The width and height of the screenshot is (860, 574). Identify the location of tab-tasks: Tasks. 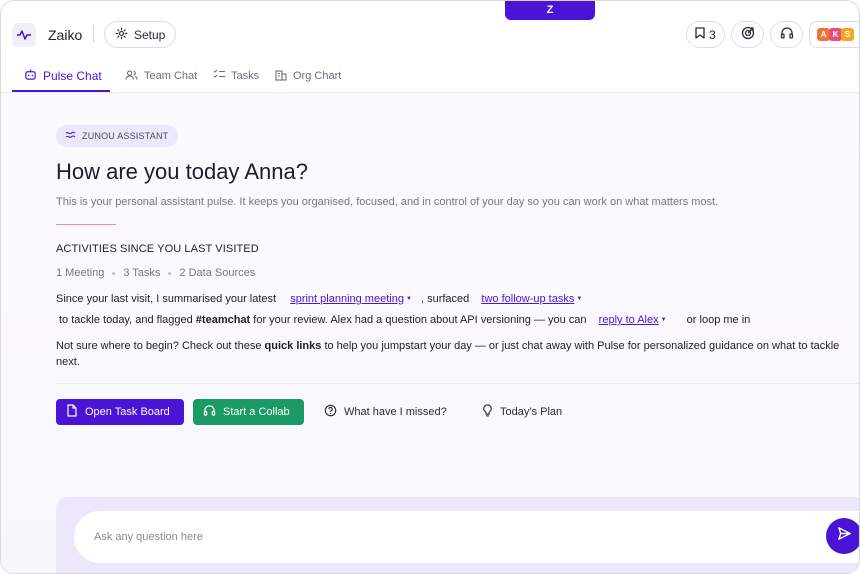
(236, 76).